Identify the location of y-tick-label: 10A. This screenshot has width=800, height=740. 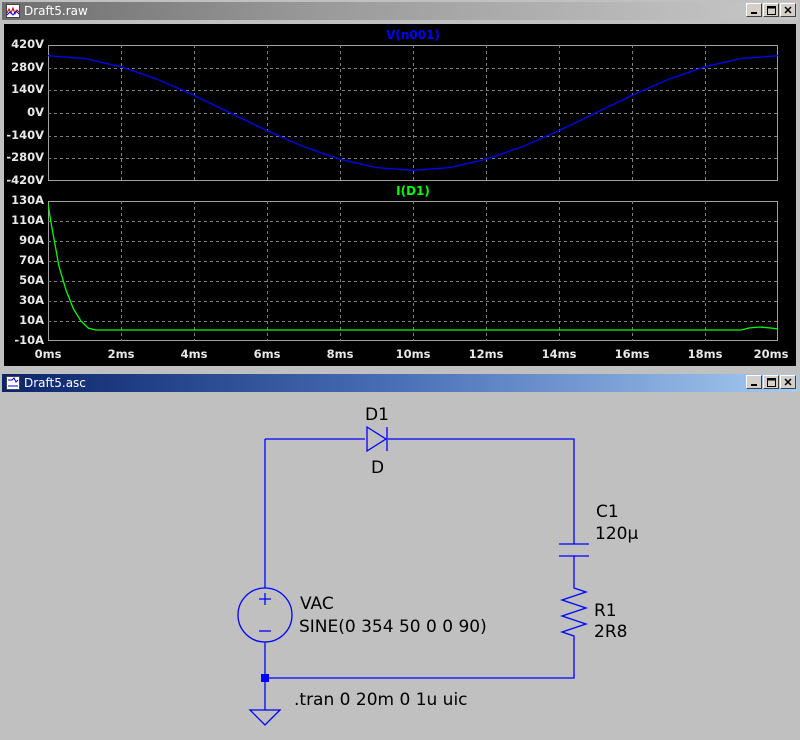
(31, 320).